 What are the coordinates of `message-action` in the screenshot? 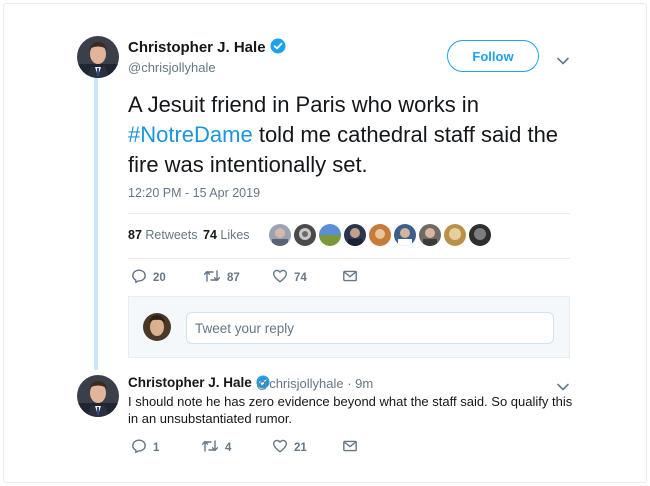 It's located at (353, 277).